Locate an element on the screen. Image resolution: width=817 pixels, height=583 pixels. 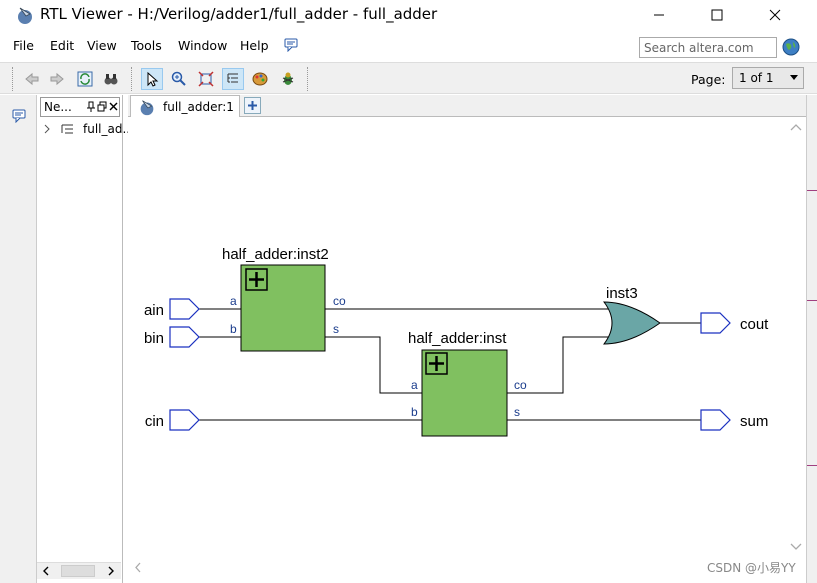
refresh-icon is located at coordinates (85, 79).